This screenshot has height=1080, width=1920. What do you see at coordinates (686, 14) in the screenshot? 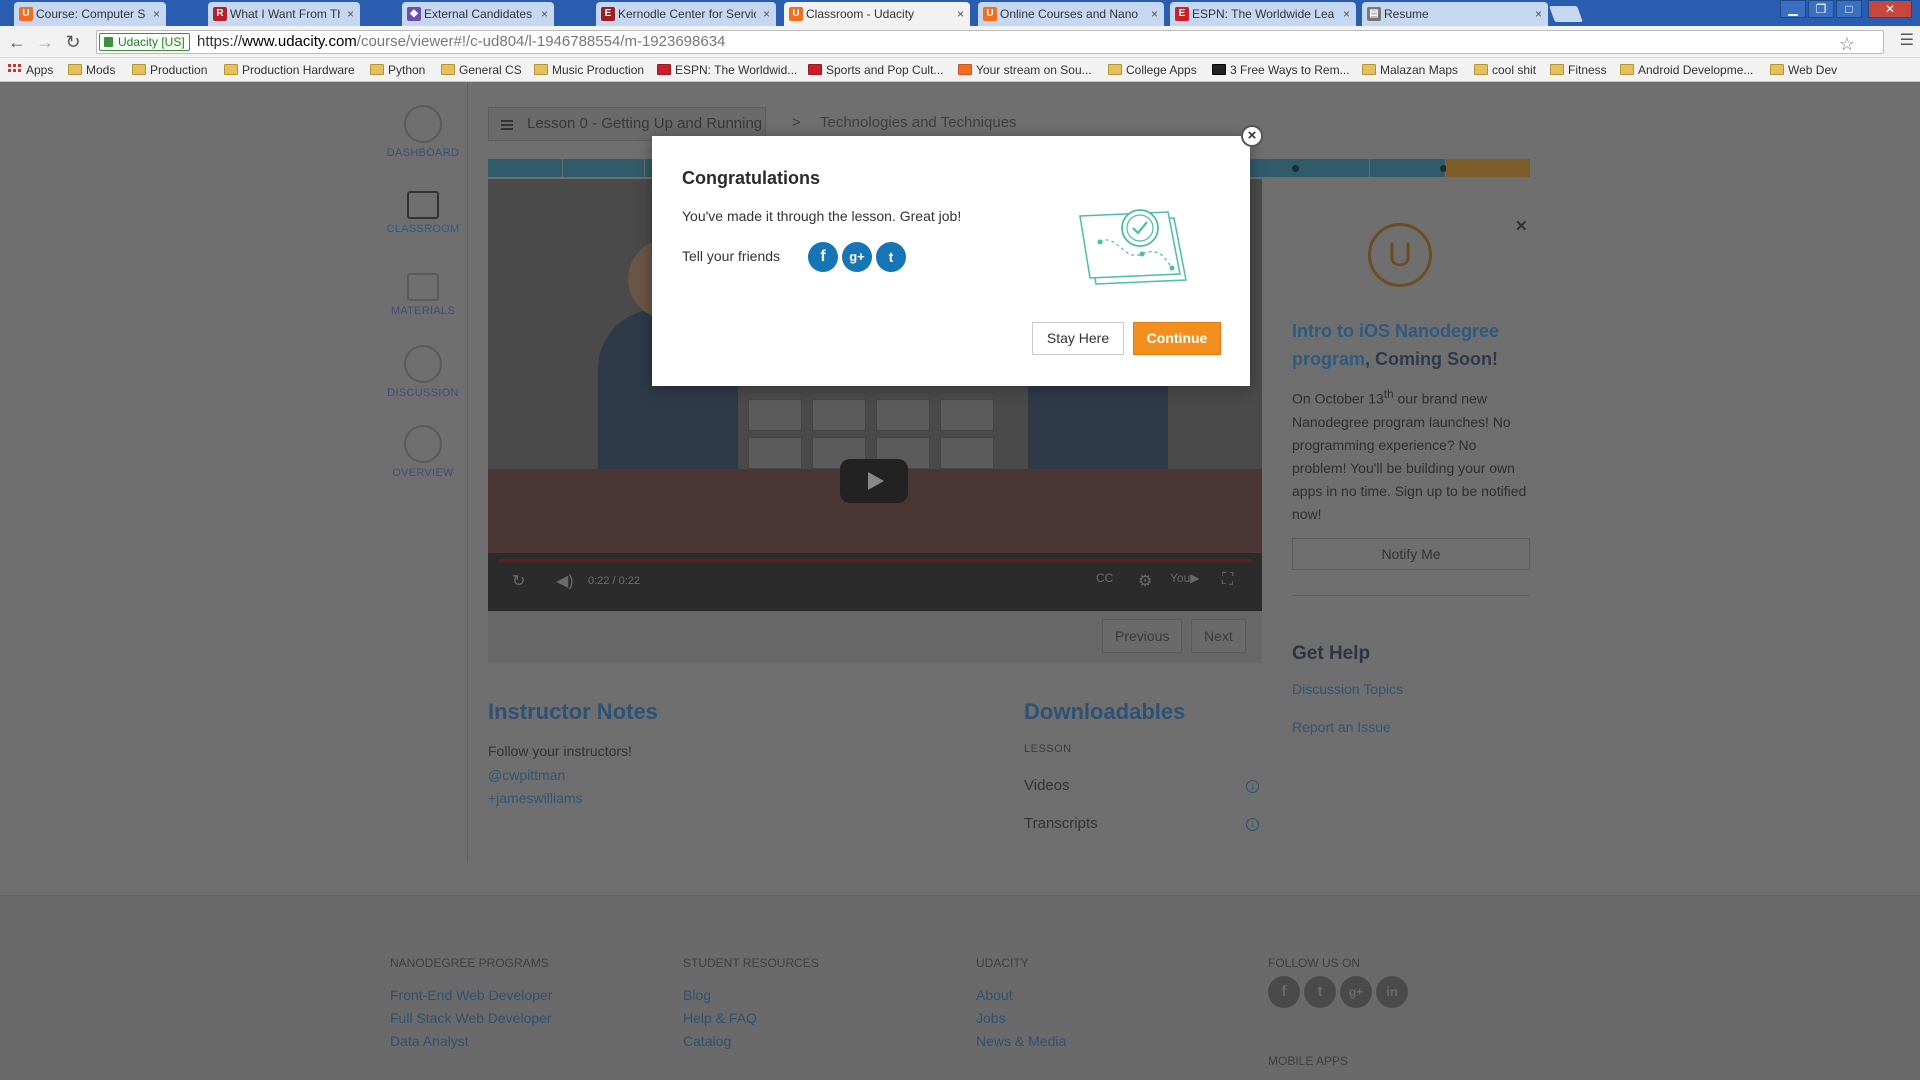
I see `browser-tab: E Kernodle Center for Servic ×` at bounding box center [686, 14].